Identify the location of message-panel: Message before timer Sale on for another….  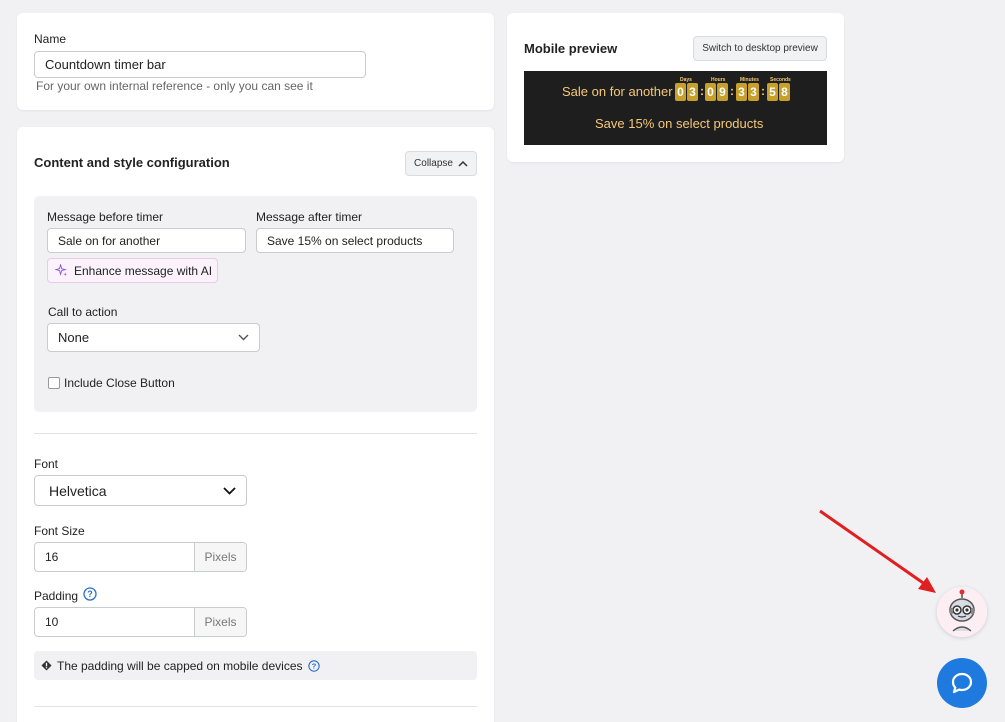
(255, 304).